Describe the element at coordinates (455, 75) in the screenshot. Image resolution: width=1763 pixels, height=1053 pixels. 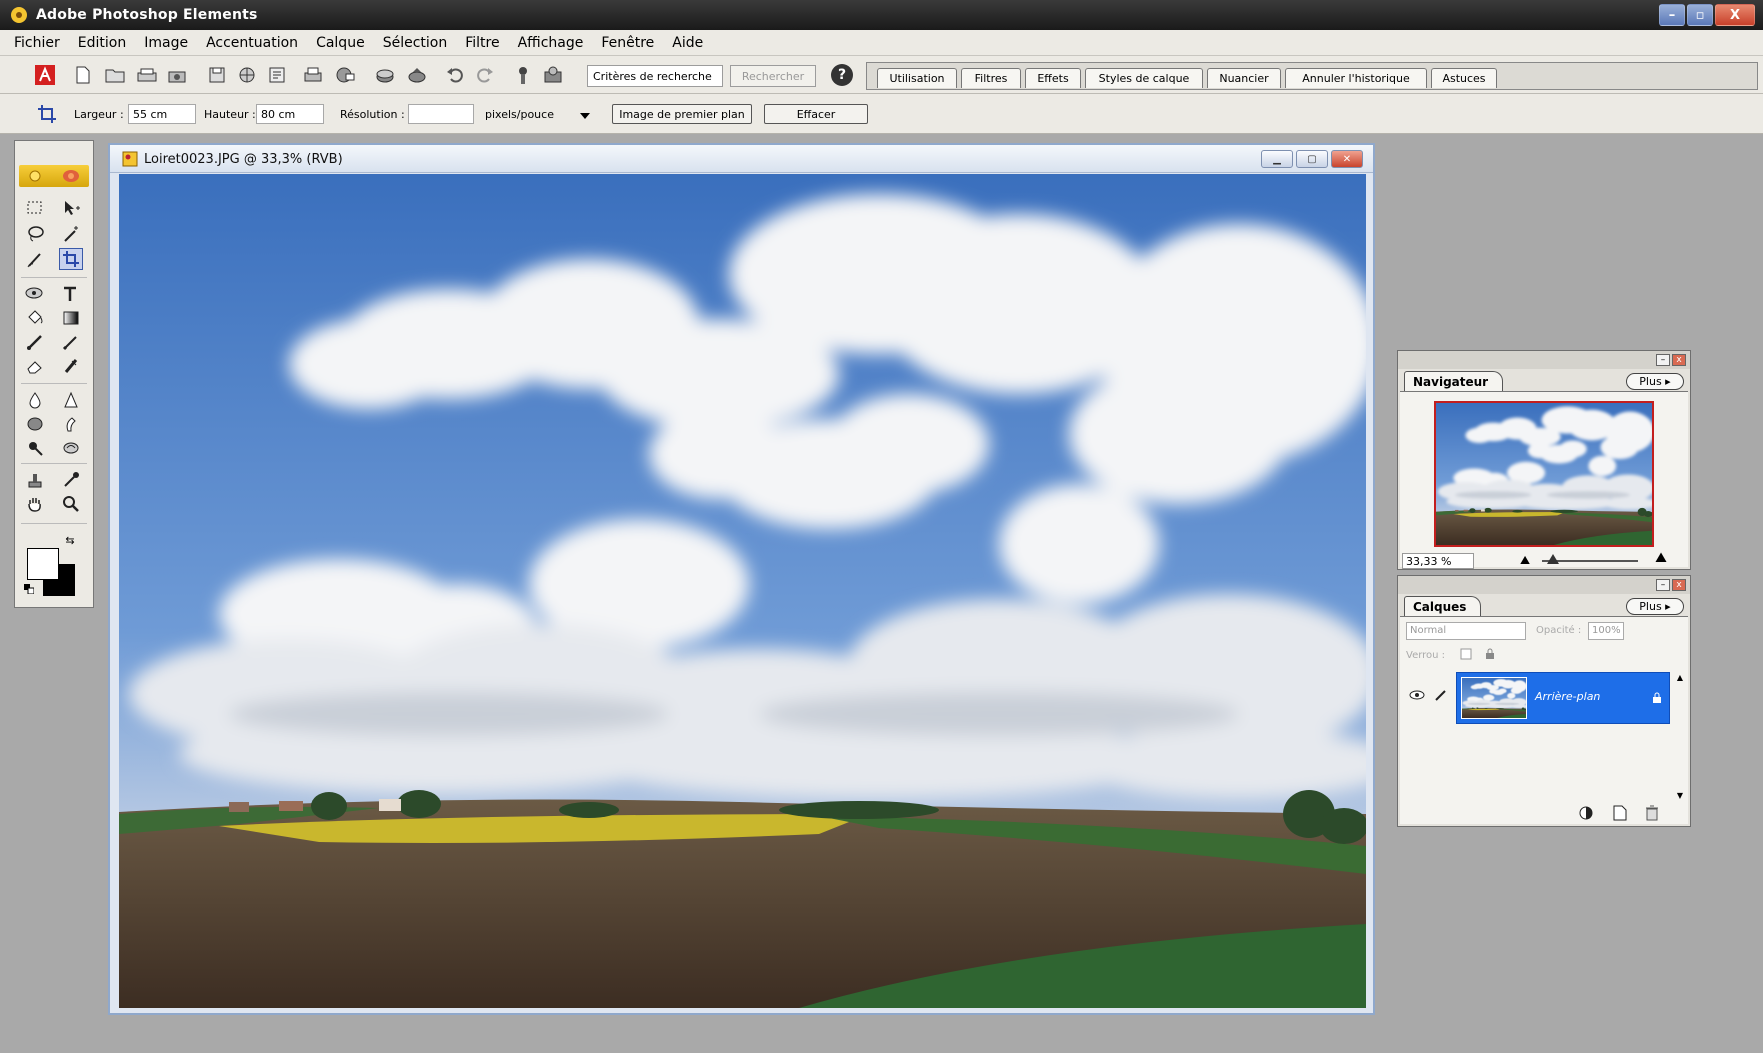
I see `undo-icon` at that location.